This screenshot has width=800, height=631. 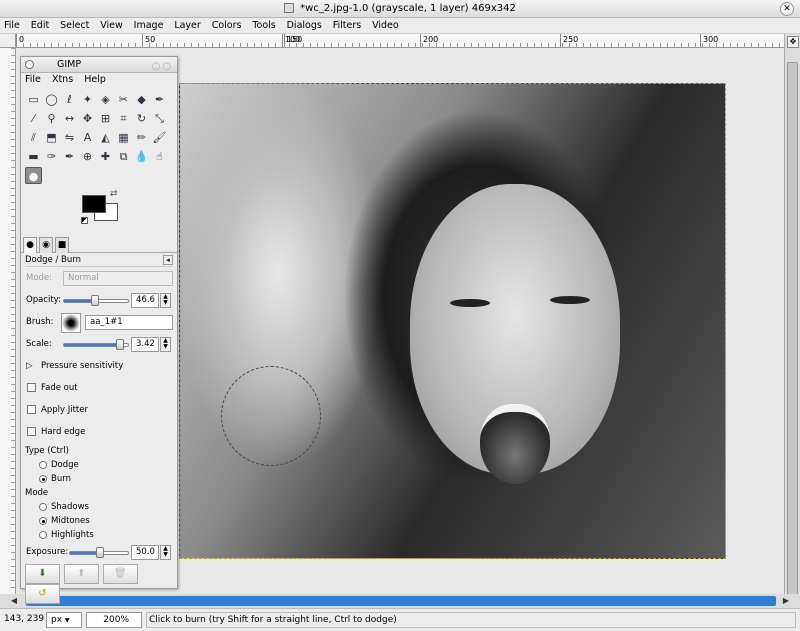 What do you see at coordinates (105, 137) in the screenshot?
I see `bucket-fill-icon: ◭` at bounding box center [105, 137].